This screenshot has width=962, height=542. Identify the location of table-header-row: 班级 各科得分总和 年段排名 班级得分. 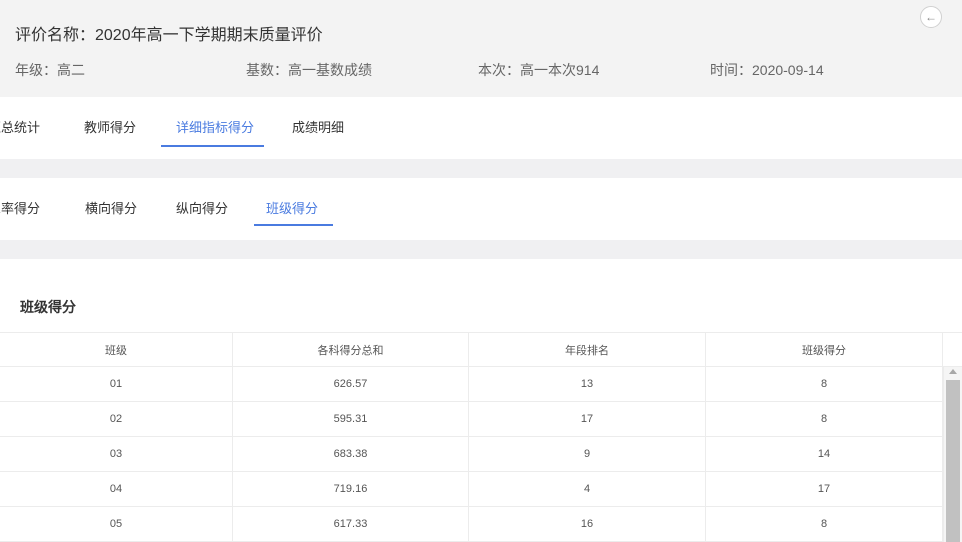
(471, 349).